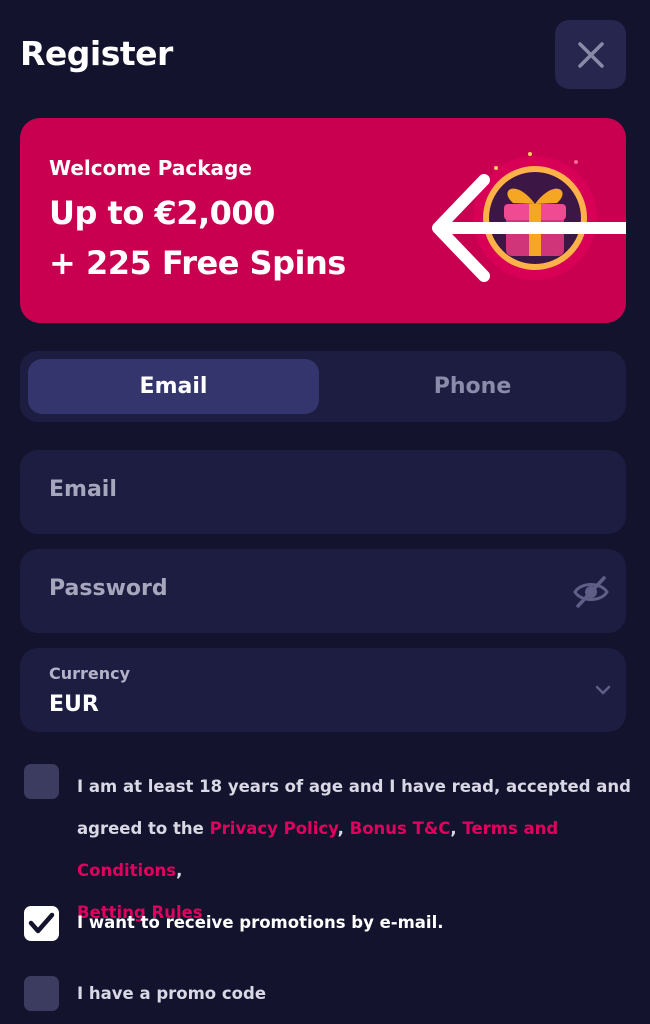 This screenshot has height=1024, width=650. What do you see at coordinates (41, 993) in the screenshot?
I see `promo-code-checkbox` at bounding box center [41, 993].